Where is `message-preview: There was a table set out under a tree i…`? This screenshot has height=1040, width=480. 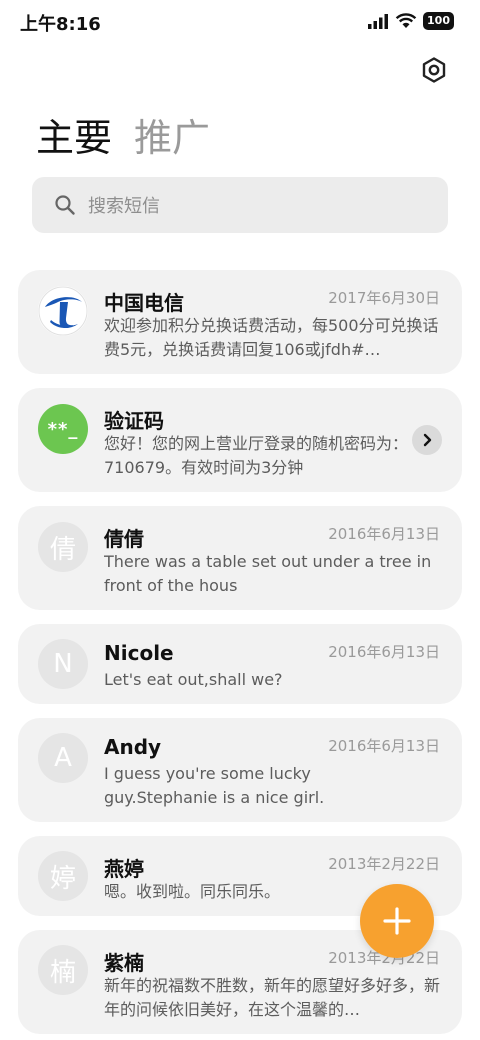 message-preview: There was a table set out under a tree i… is located at coordinates (268, 573).